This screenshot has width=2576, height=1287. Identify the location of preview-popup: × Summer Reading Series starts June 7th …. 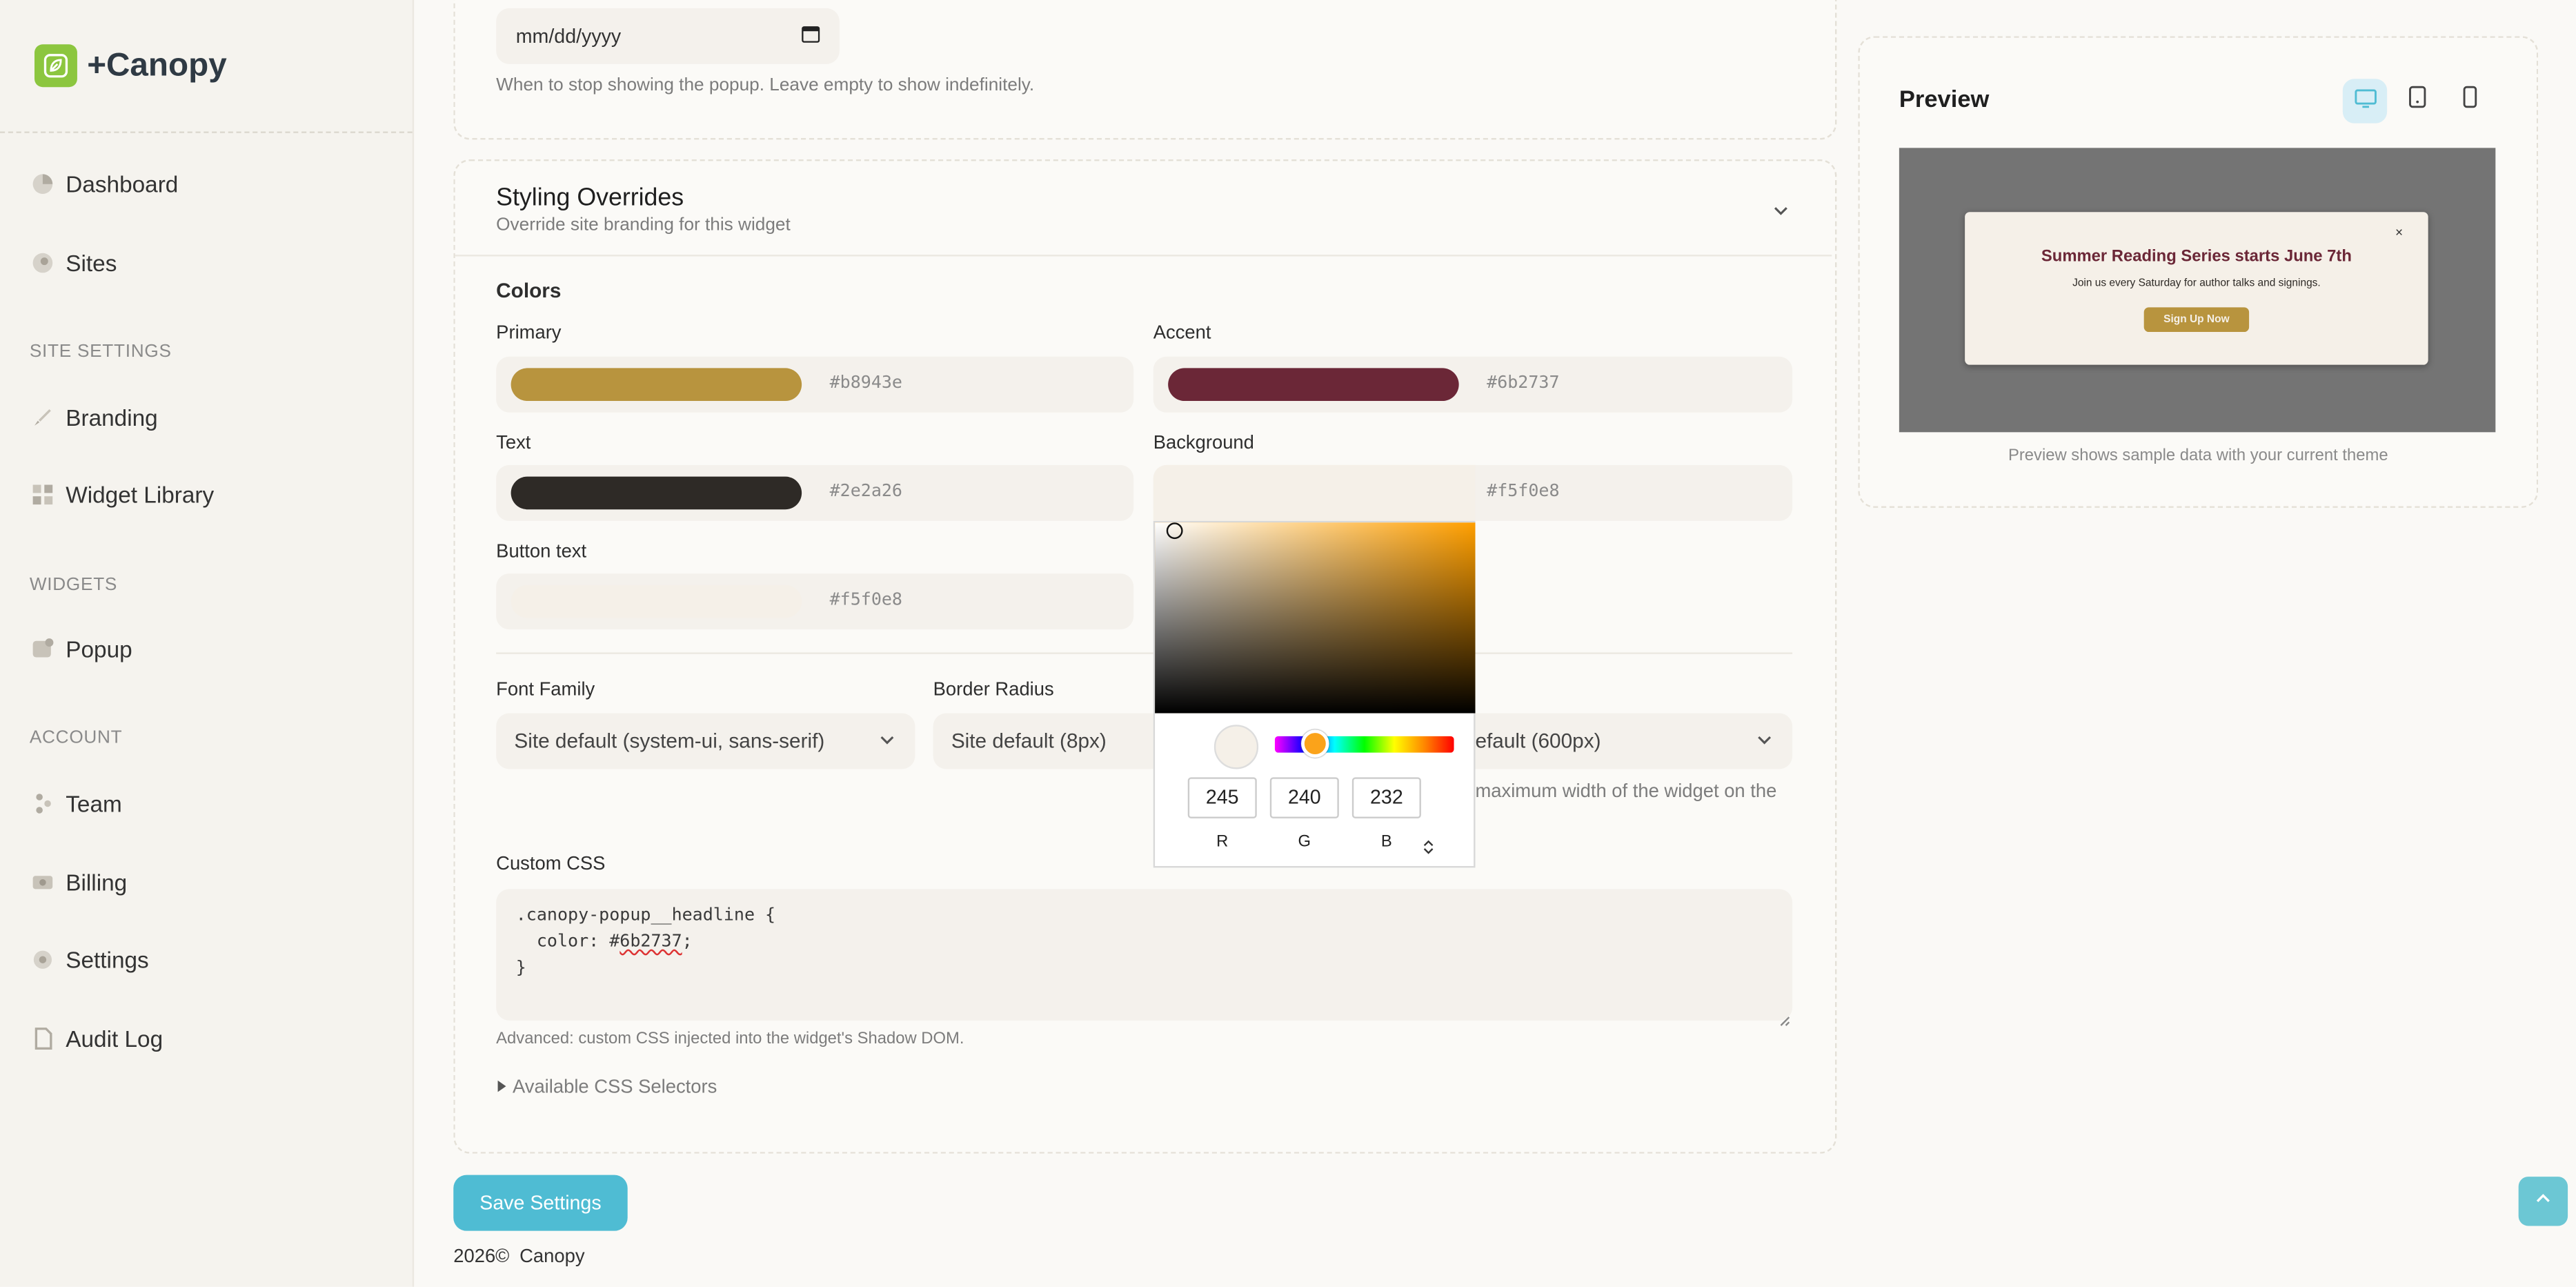
(2196, 288).